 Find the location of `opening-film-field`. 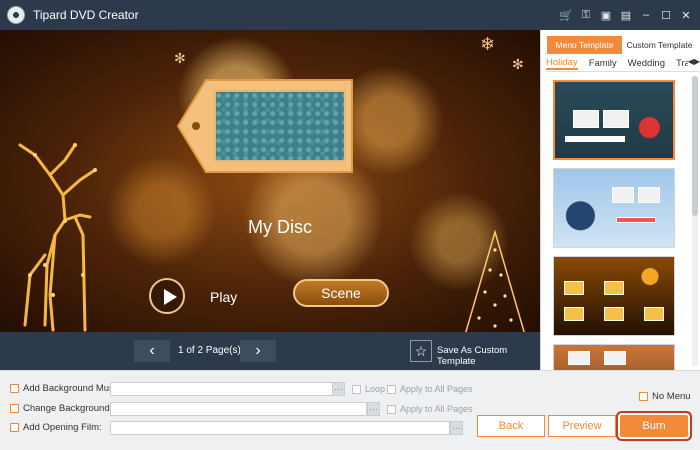

opening-film-field is located at coordinates (280, 428).